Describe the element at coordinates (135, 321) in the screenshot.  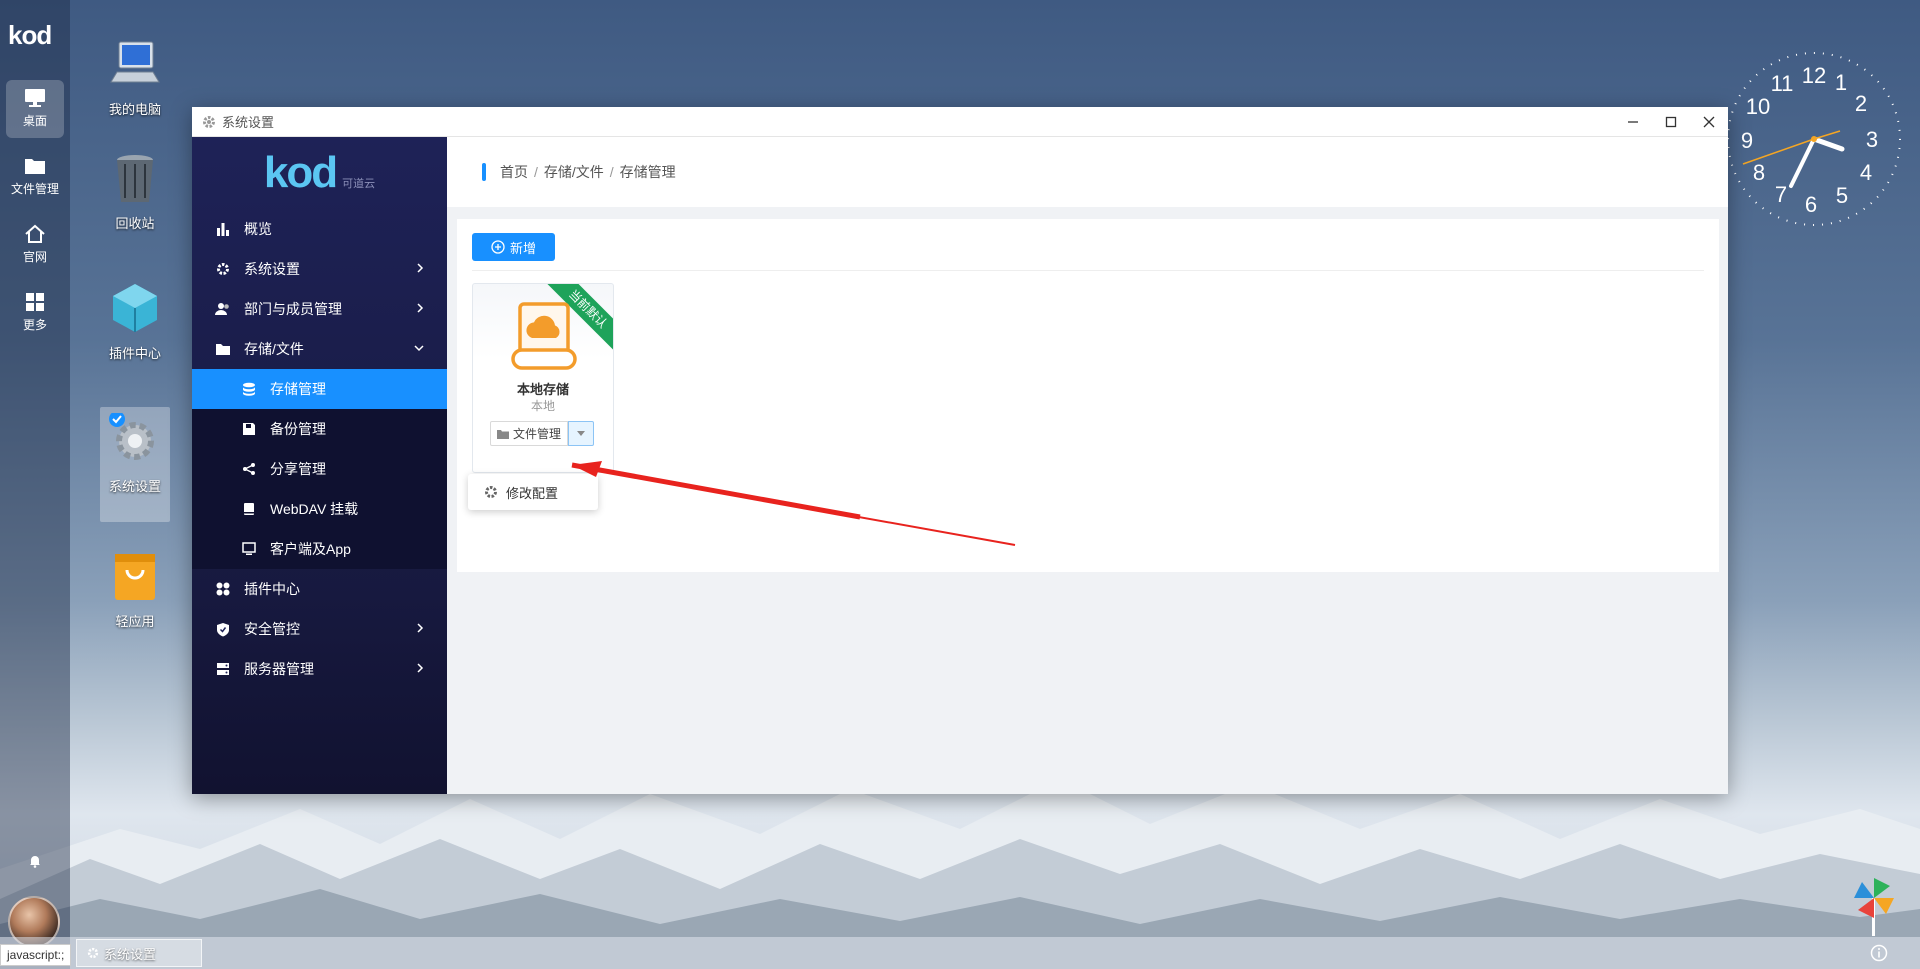
I see `desktop-icon-plugin-center: 插件中心` at that location.